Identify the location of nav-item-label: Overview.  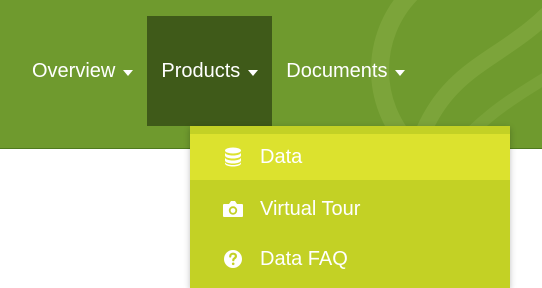
(74, 70).